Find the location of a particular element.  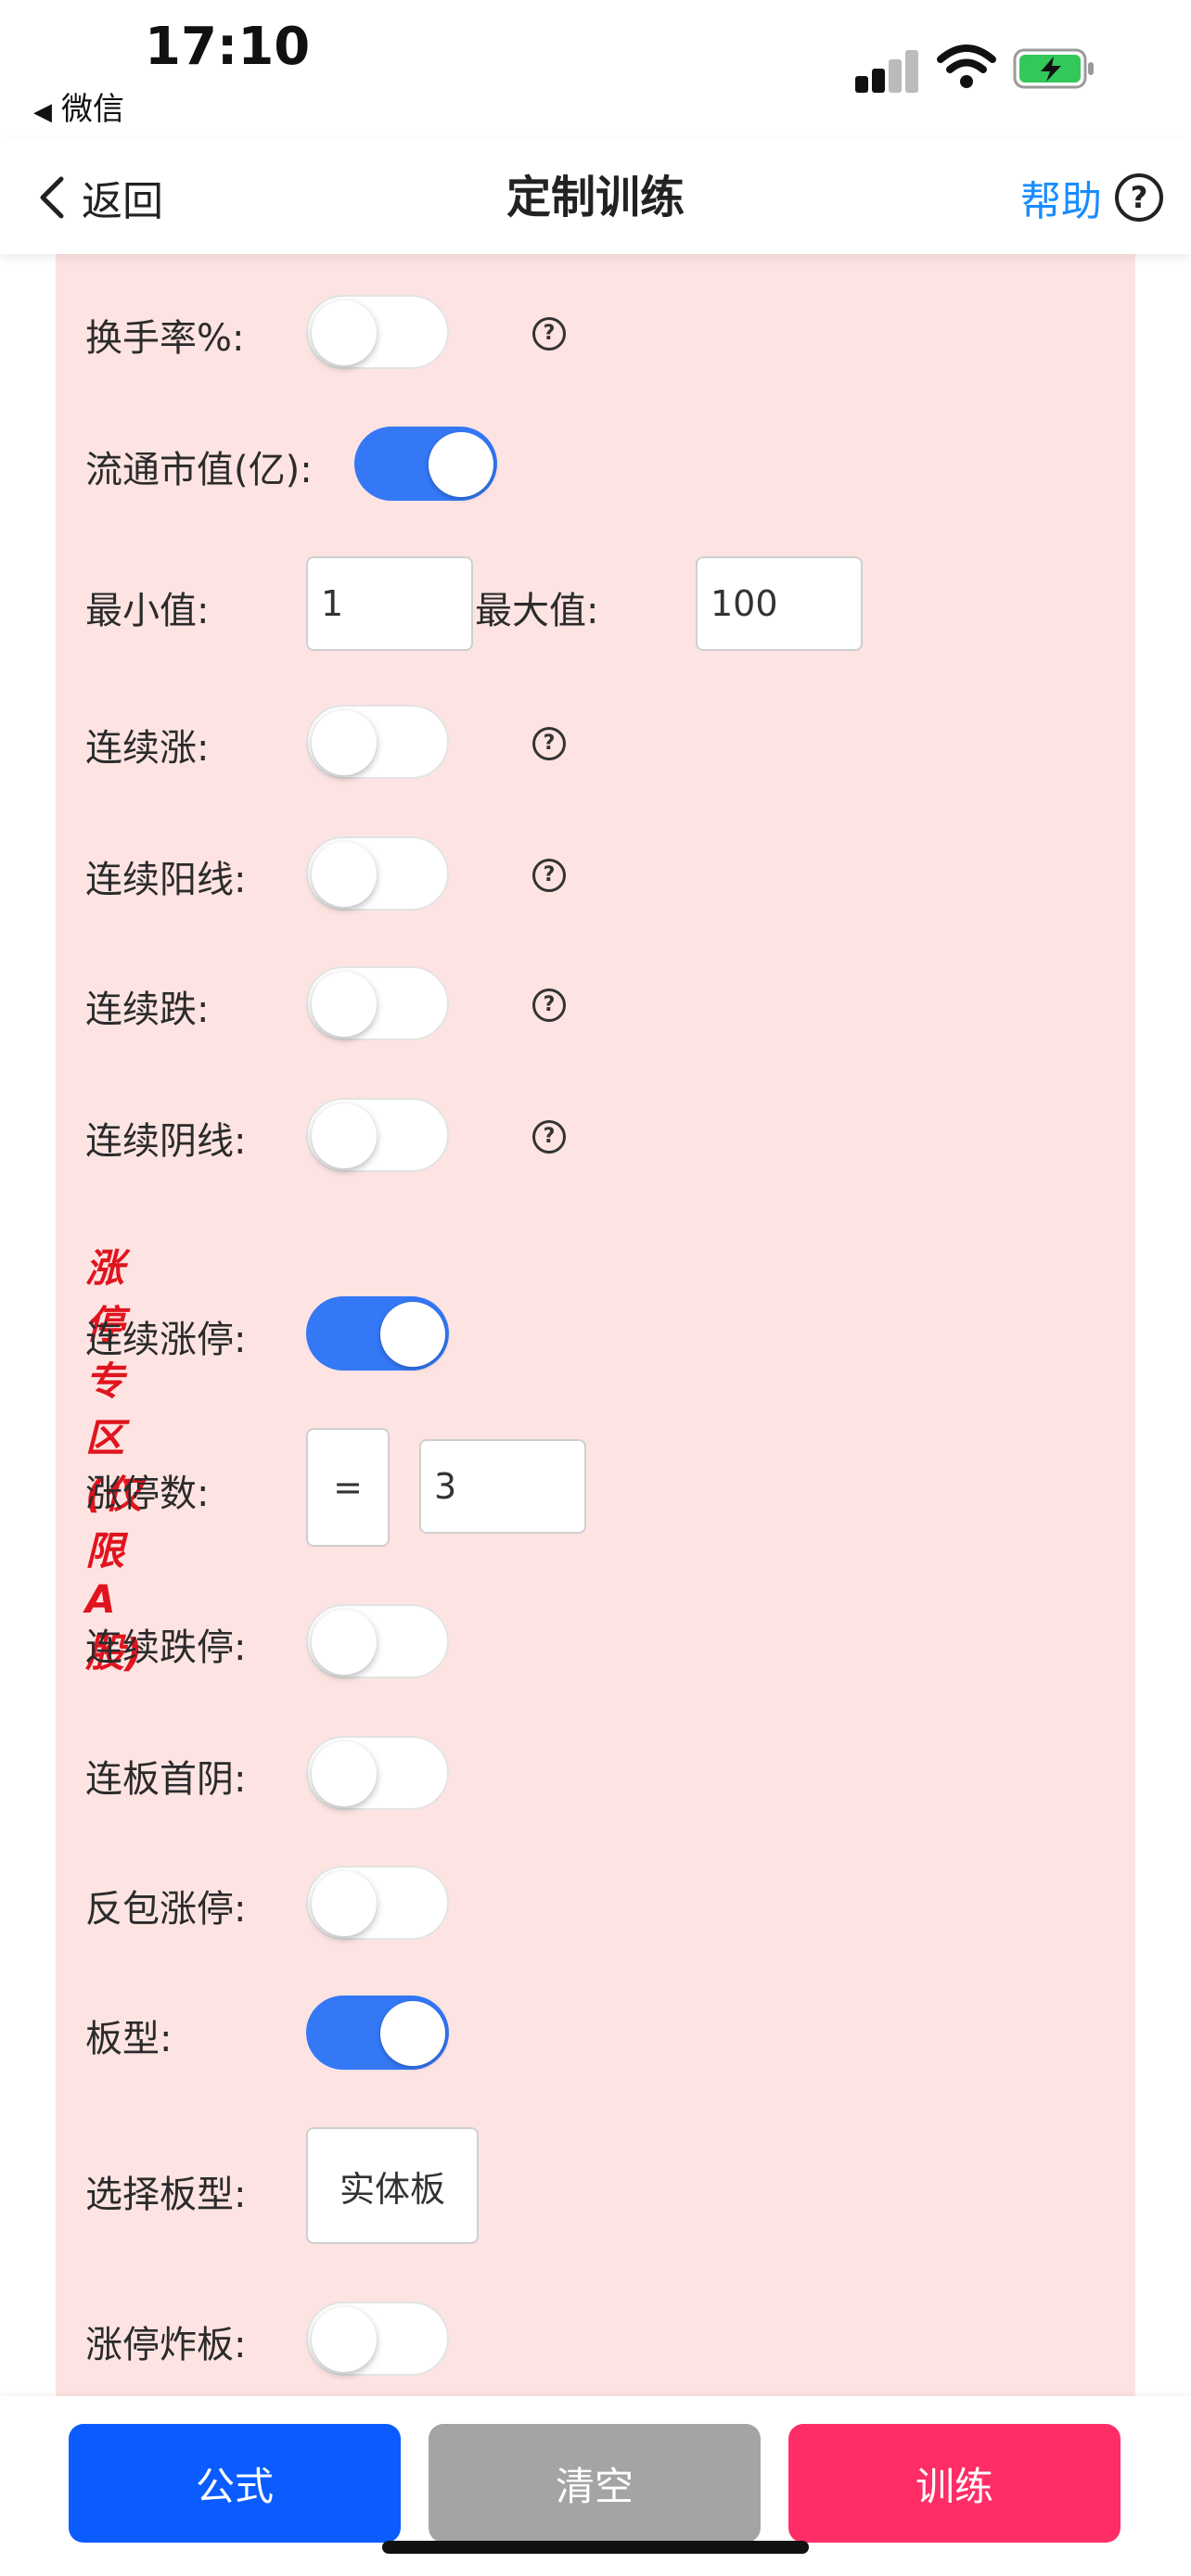

wifi-icon is located at coordinates (966, 66).